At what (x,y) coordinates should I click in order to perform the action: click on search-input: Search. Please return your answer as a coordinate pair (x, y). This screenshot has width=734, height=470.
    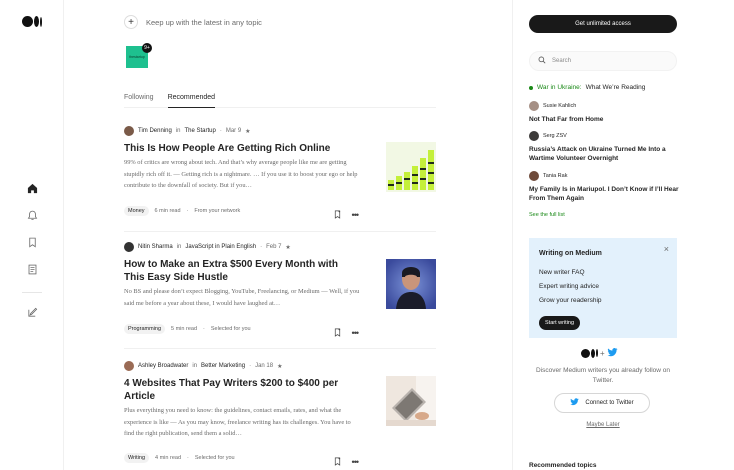
    Looking at the image, I should click on (603, 61).